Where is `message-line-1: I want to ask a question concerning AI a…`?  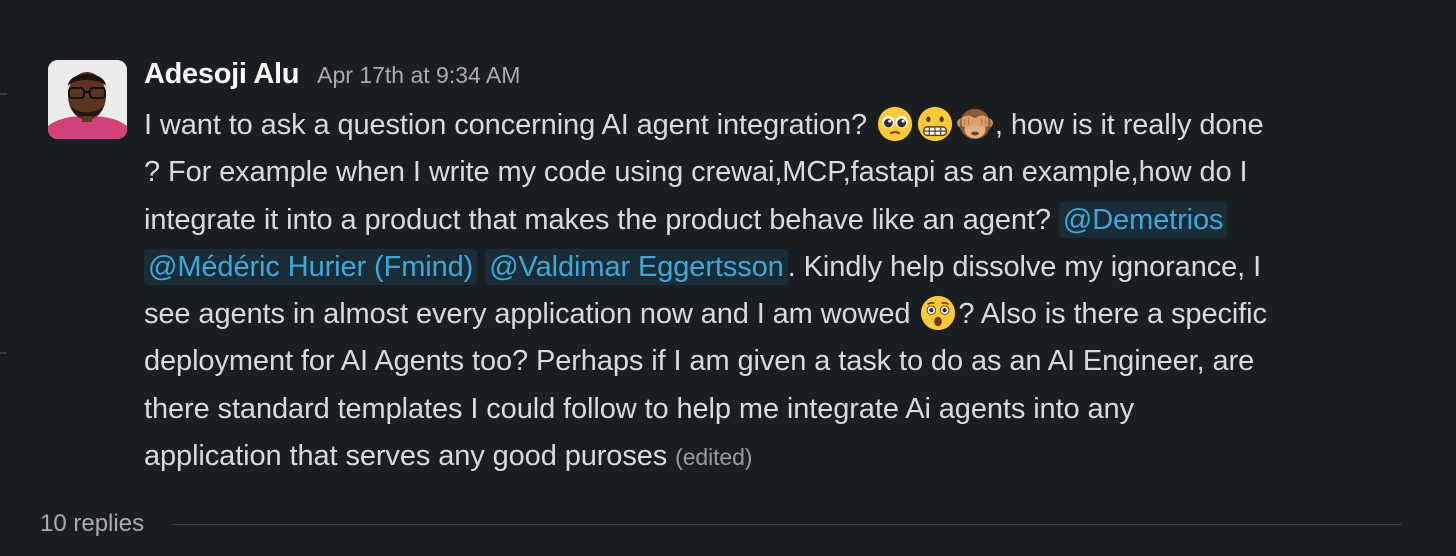
message-line-1: I want to ask a question concerning AI a… is located at coordinates (780, 125).